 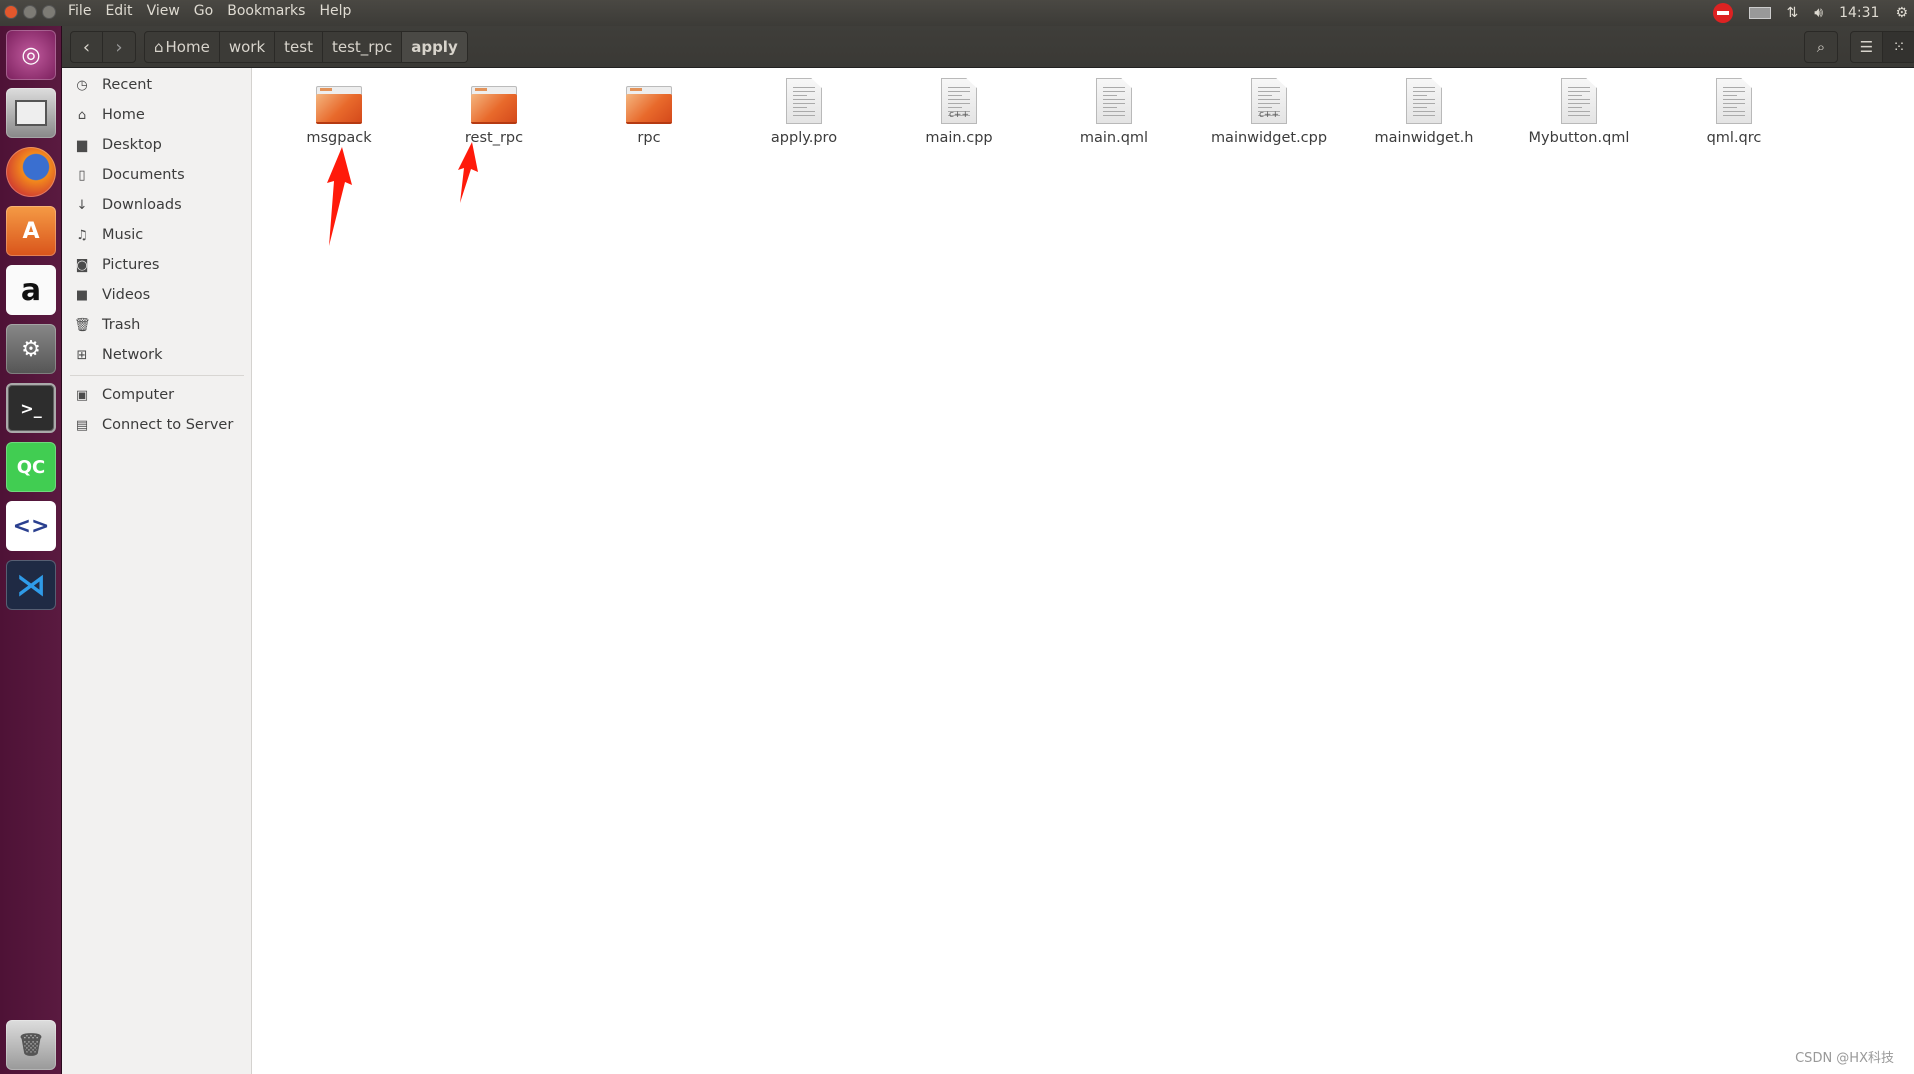 I want to click on launcher: ◎ A a ⚙ >_ QC <> ⋊ 🗑︎, so click(x=31, y=550).